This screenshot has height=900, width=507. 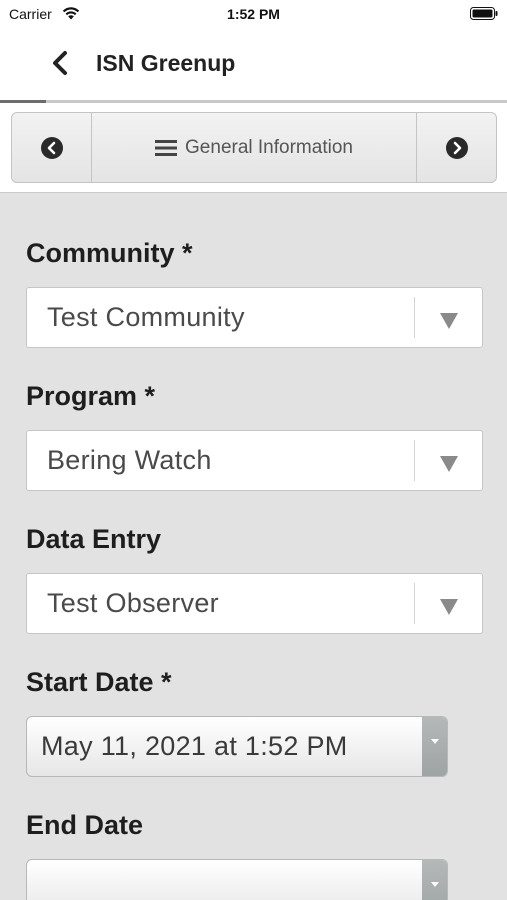 What do you see at coordinates (253, 64) in the screenshot?
I see `navigation-bar: ISN Greenup` at bounding box center [253, 64].